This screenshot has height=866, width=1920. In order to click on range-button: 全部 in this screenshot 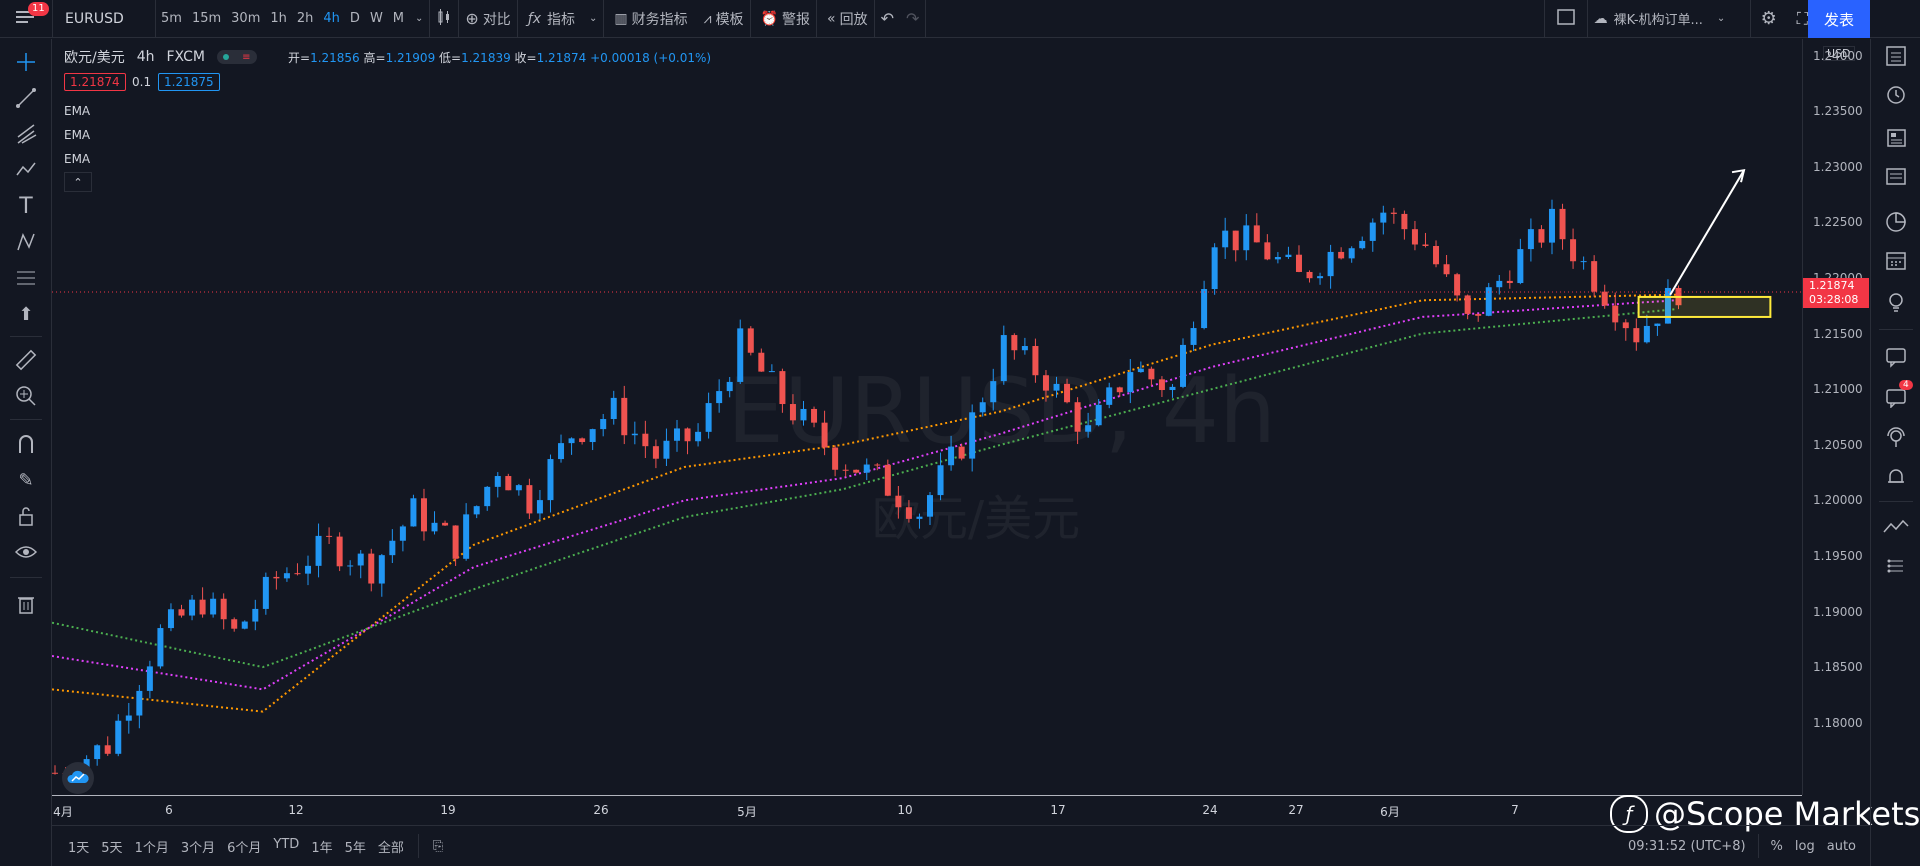, I will do `click(391, 846)`.